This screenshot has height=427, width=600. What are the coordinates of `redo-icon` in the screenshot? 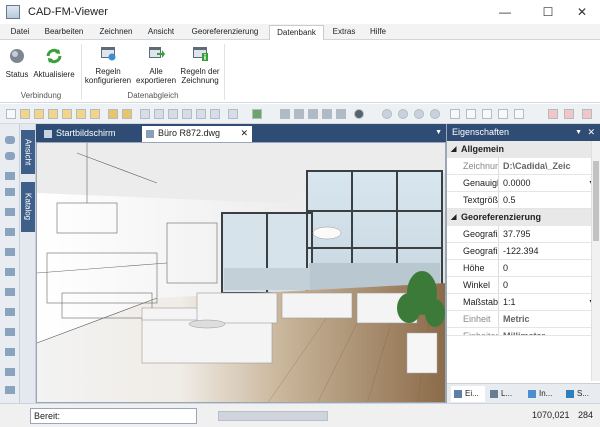 It's located at (341, 114).